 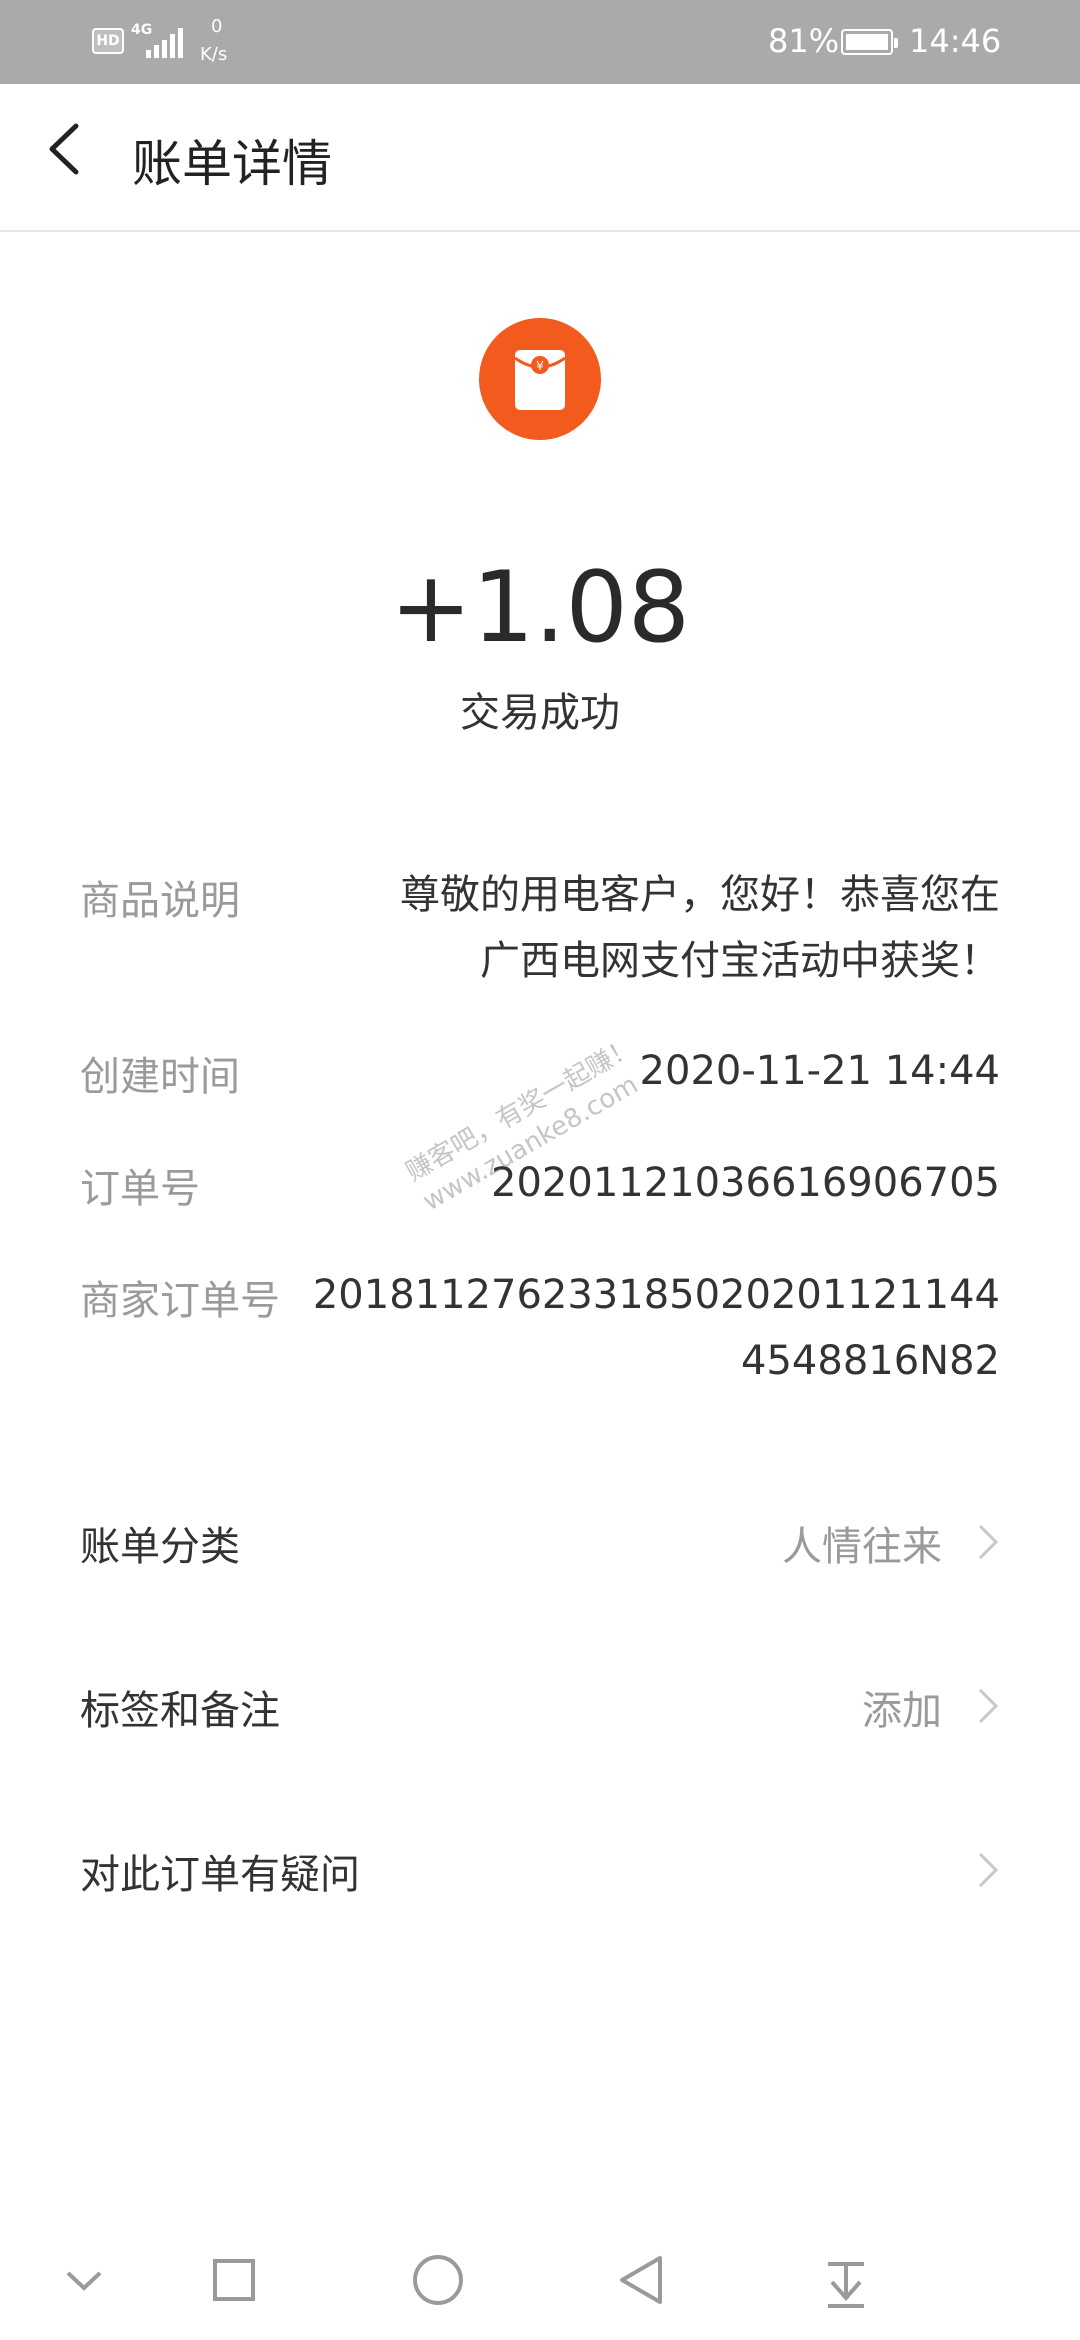 What do you see at coordinates (540, 2280) in the screenshot?
I see `system-nav-bar` at bounding box center [540, 2280].